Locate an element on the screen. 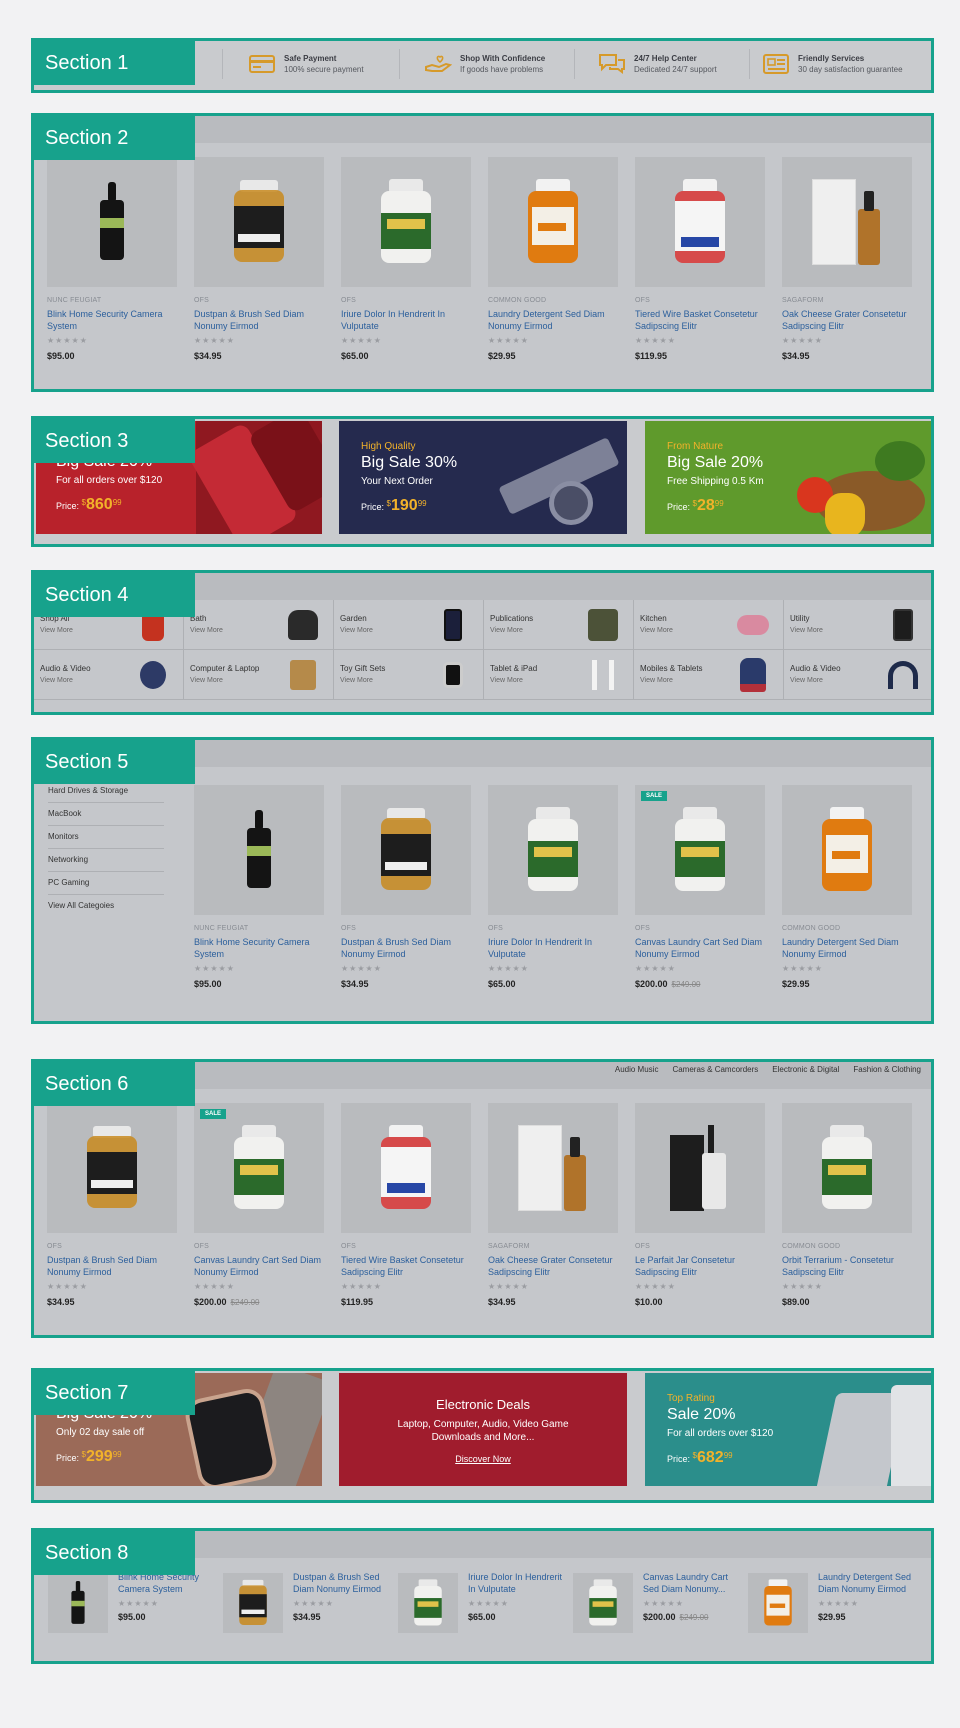  side-category-link: PC Gaming is located at coordinates (106, 883).